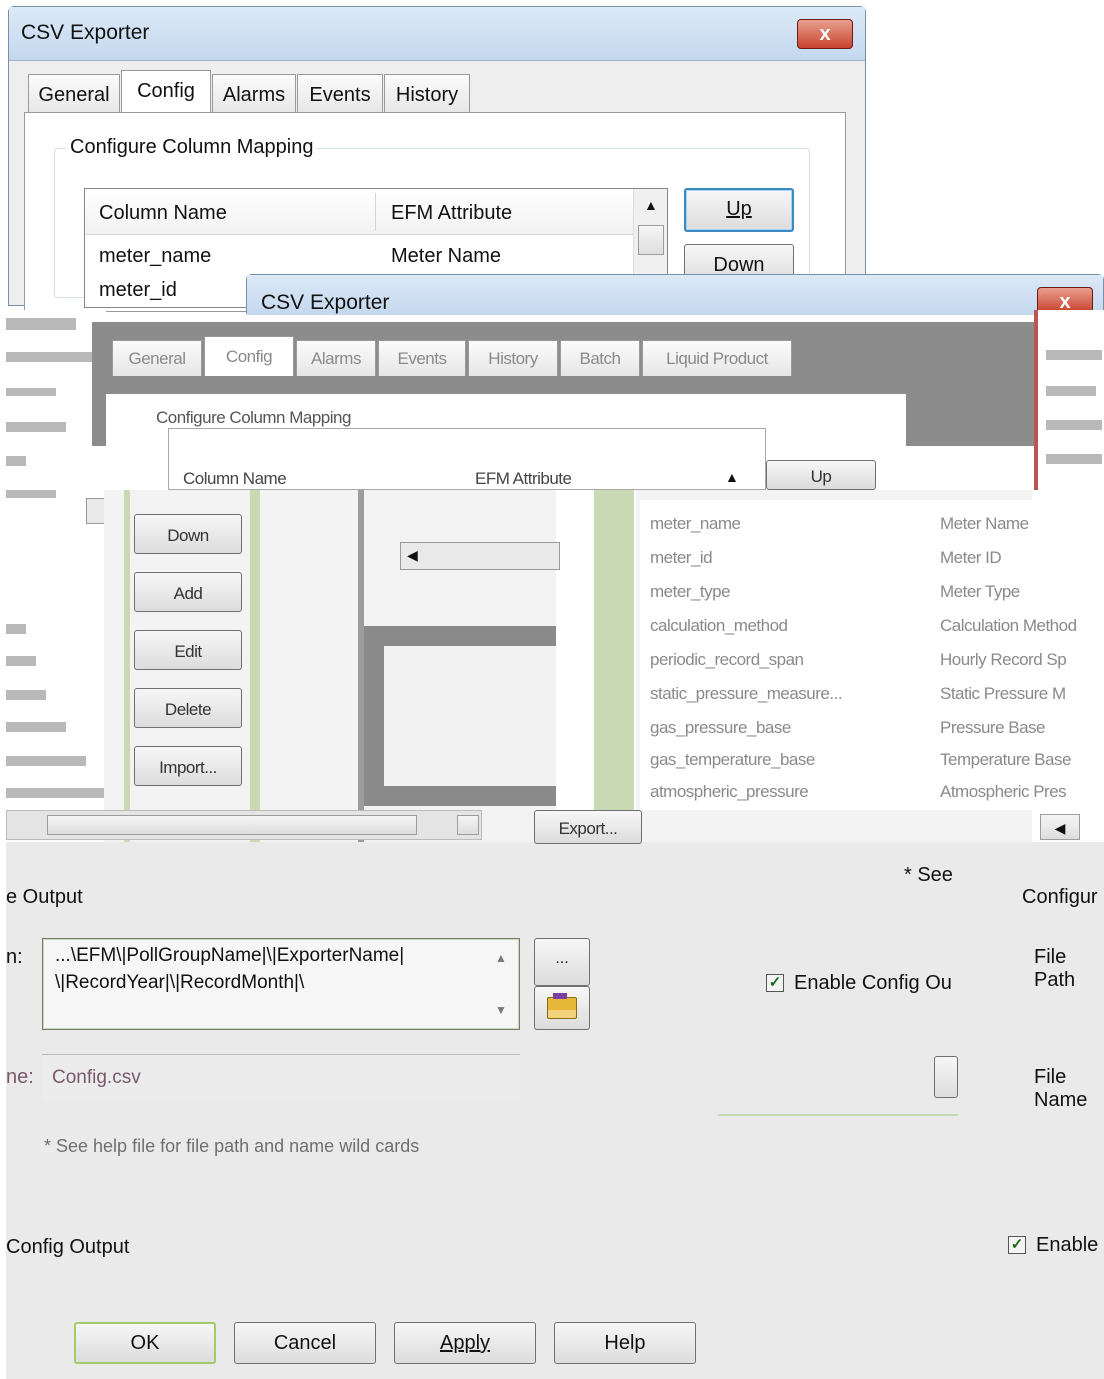  I want to click on front-tab-history: History, so click(513, 358).